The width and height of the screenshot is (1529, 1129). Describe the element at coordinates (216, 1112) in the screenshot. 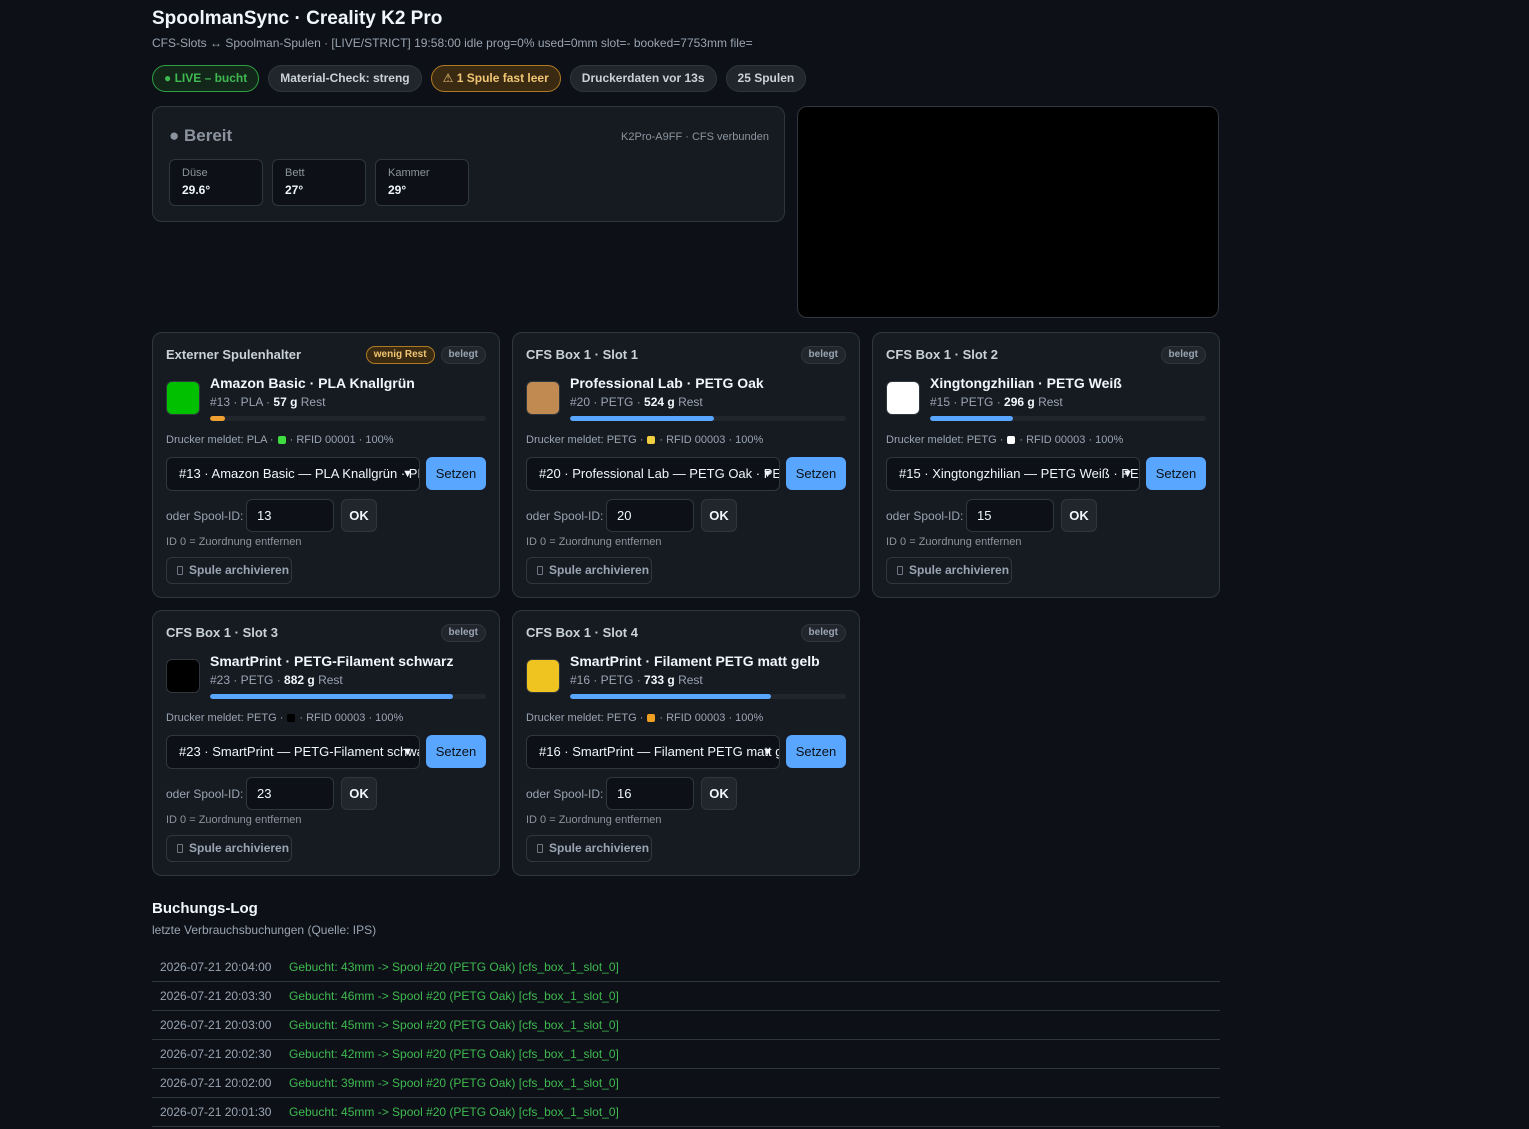

I see `log-time: 2026-07-21 20:01:30` at that location.